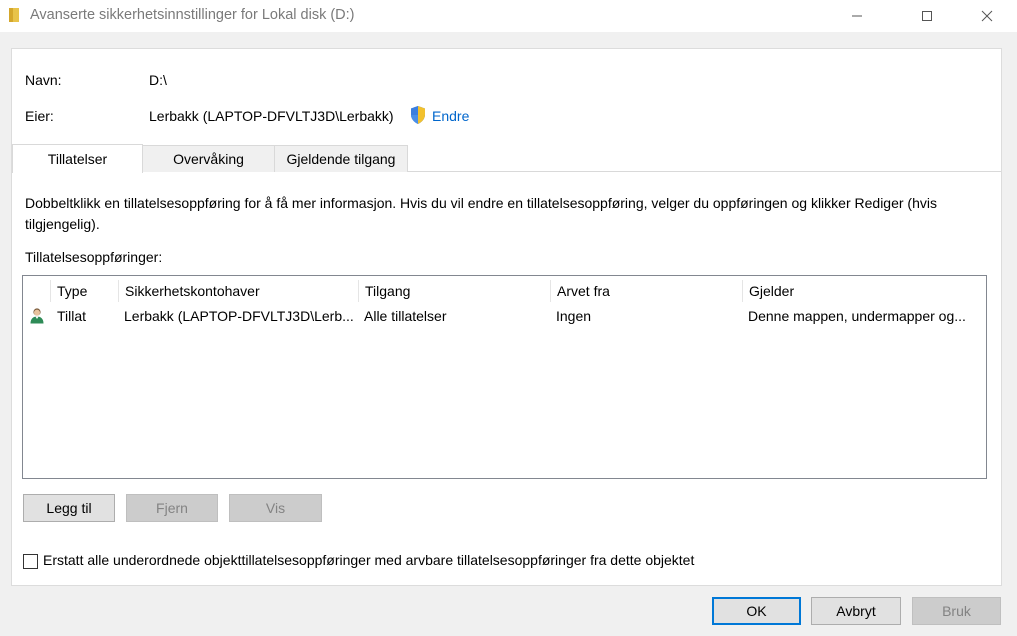 The height and width of the screenshot is (636, 1017). I want to click on view-button-label: Vis, so click(275, 508).